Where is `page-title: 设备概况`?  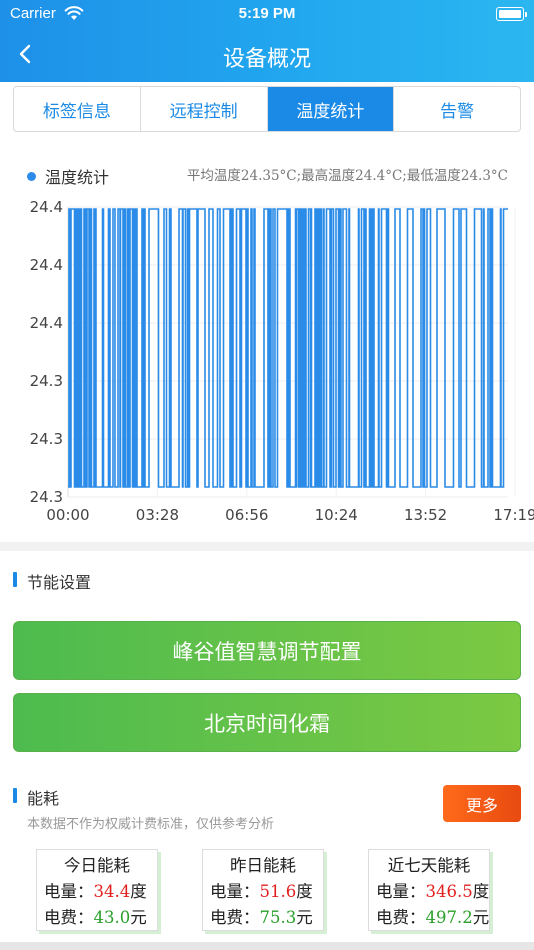 page-title: 设备概况 is located at coordinates (266, 59).